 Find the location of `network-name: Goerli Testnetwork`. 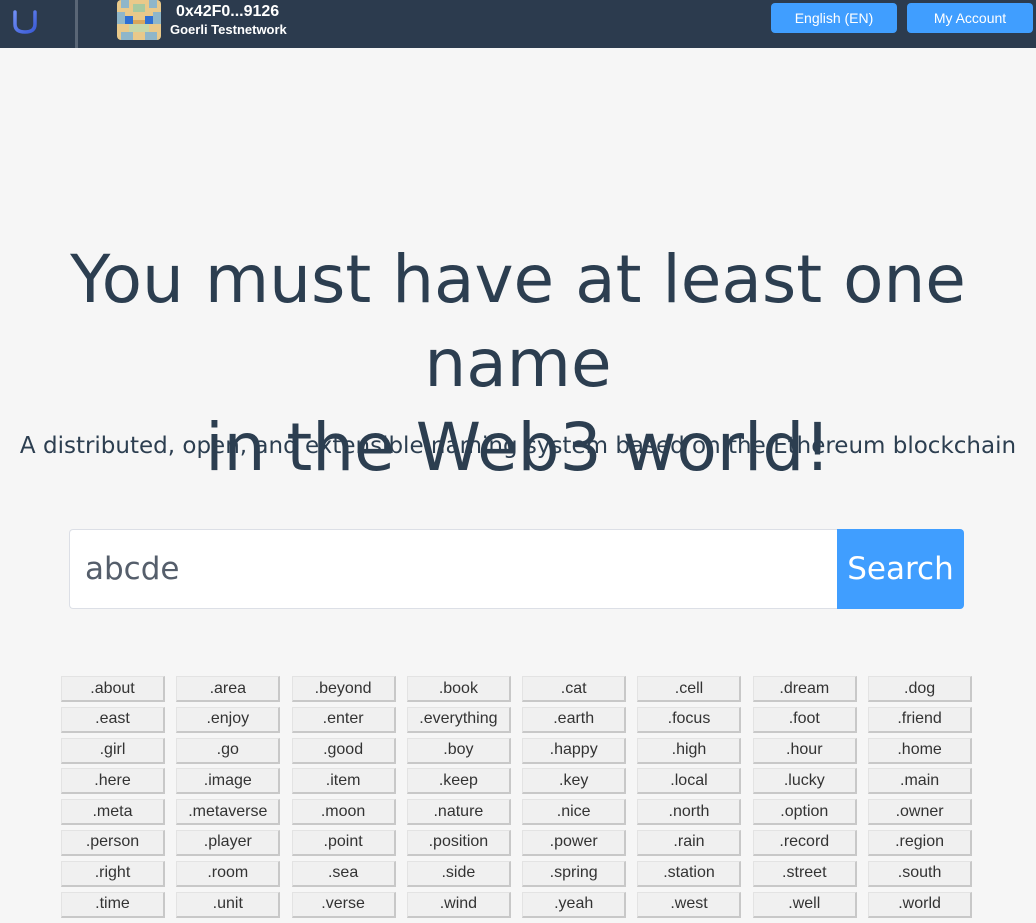

network-name: Goerli Testnetwork is located at coordinates (228, 29).